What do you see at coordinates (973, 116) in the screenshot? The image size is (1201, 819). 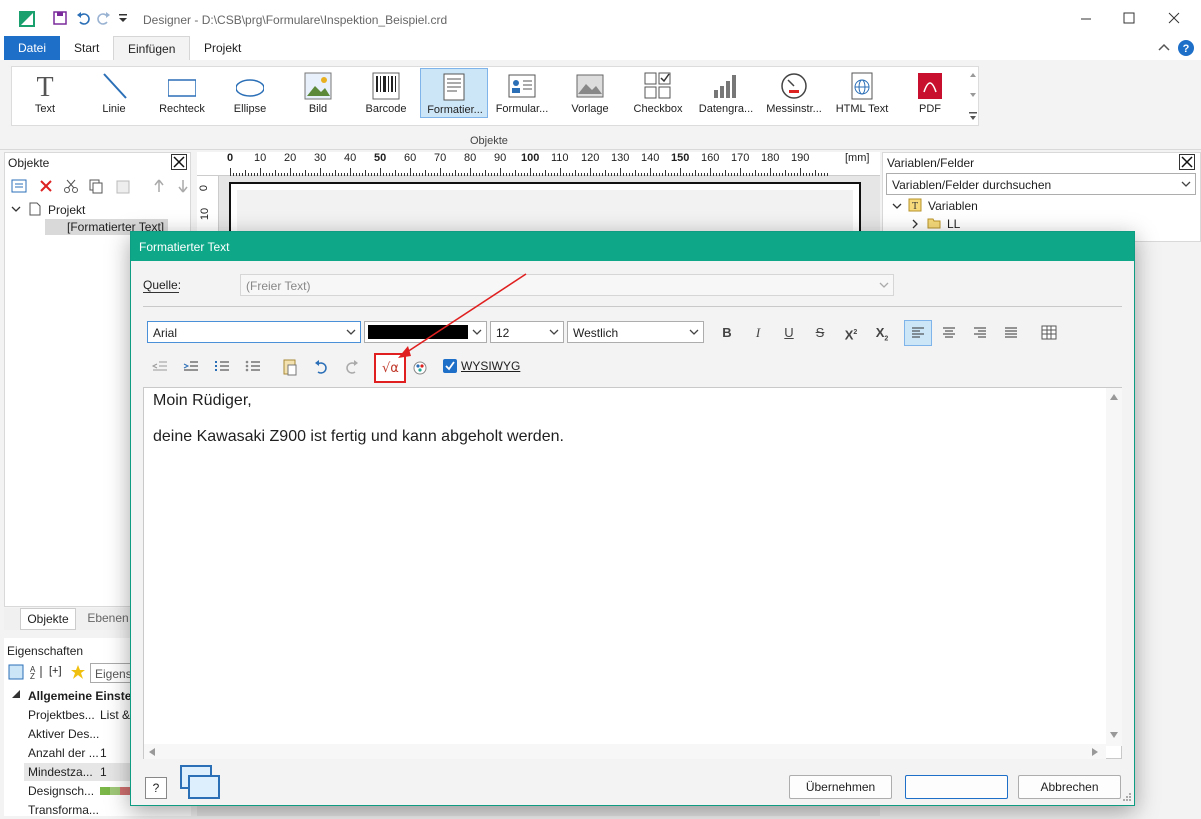 I see `ribbon-expand-icon` at bounding box center [973, 116].